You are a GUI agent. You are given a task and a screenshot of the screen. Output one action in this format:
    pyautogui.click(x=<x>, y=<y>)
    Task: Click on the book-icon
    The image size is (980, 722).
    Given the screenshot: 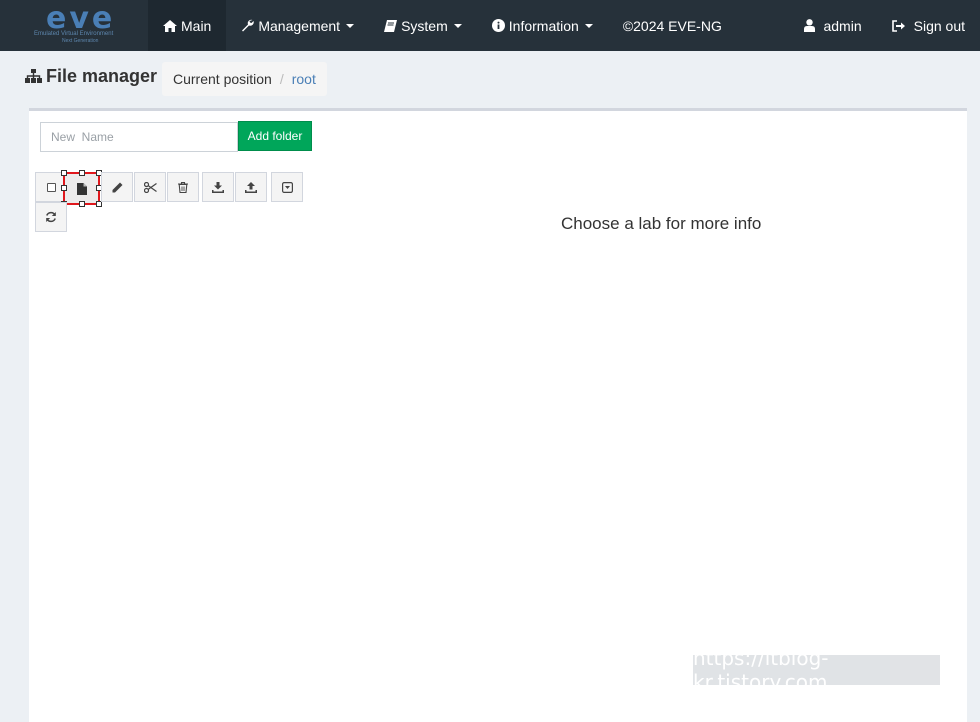 What is the action you would take?
    pyautogui.click(x=391, y=25)
    